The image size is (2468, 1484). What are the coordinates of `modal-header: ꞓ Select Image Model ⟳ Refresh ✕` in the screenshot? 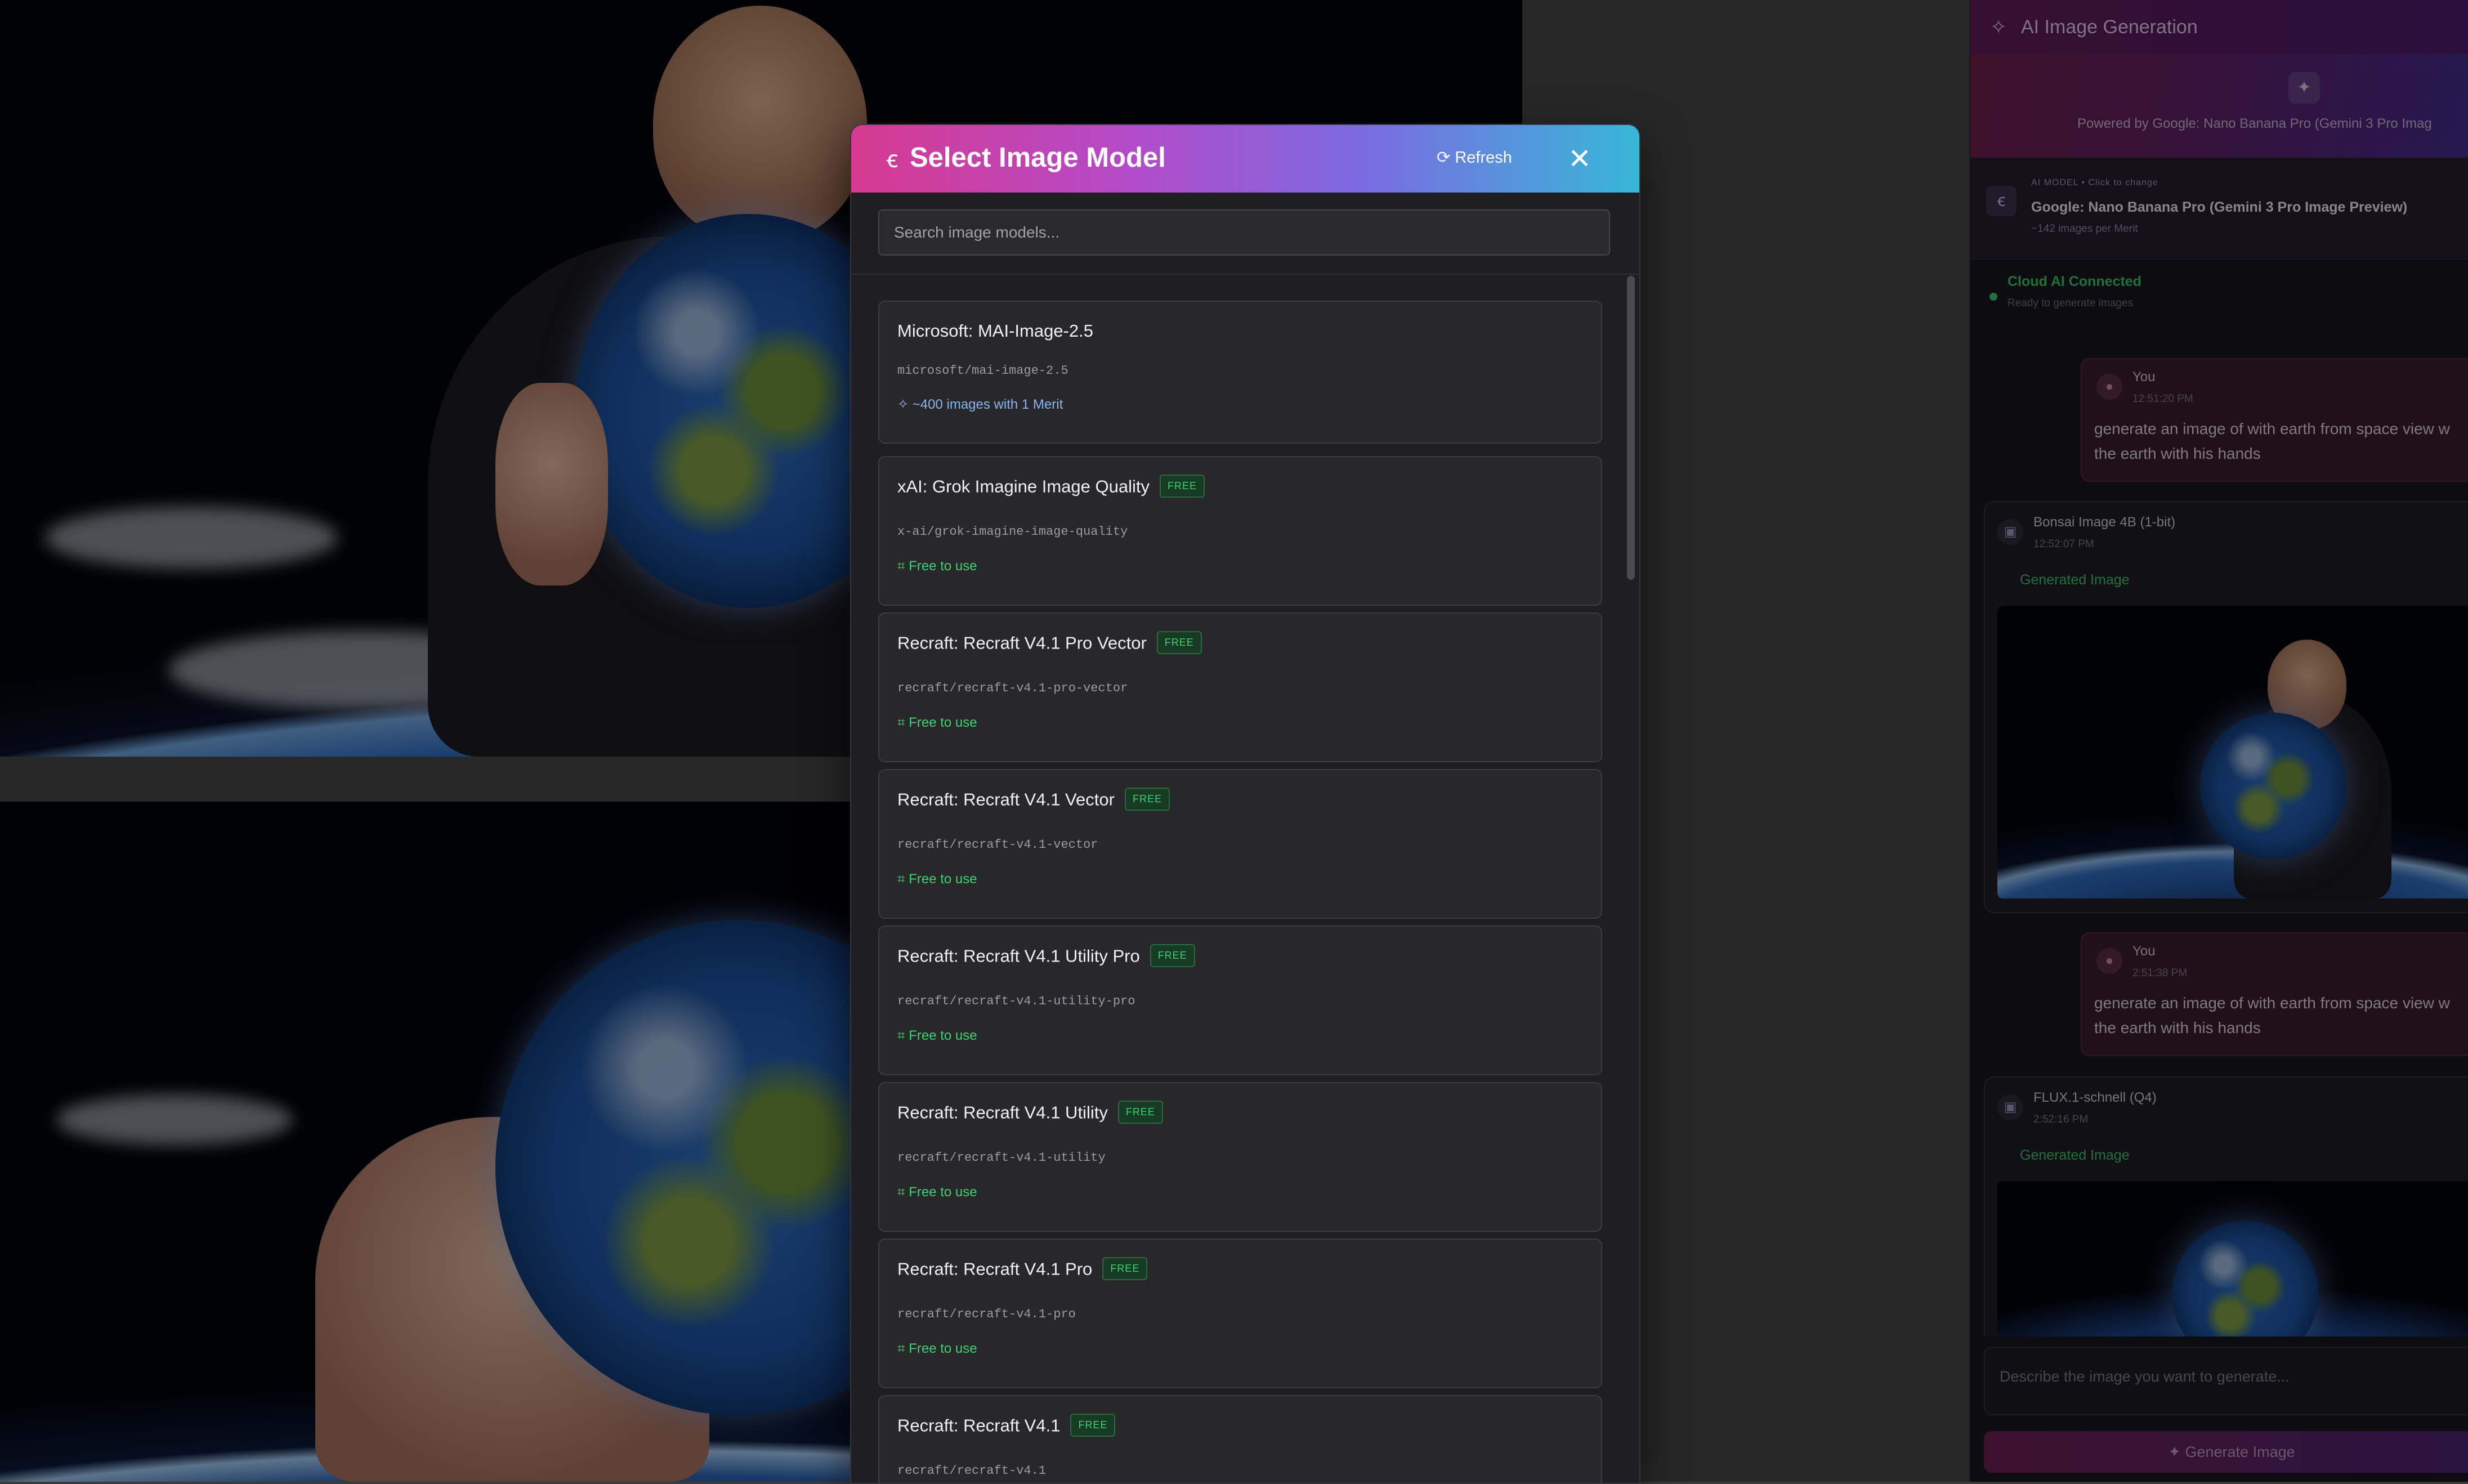 It's located at (1245, 159).